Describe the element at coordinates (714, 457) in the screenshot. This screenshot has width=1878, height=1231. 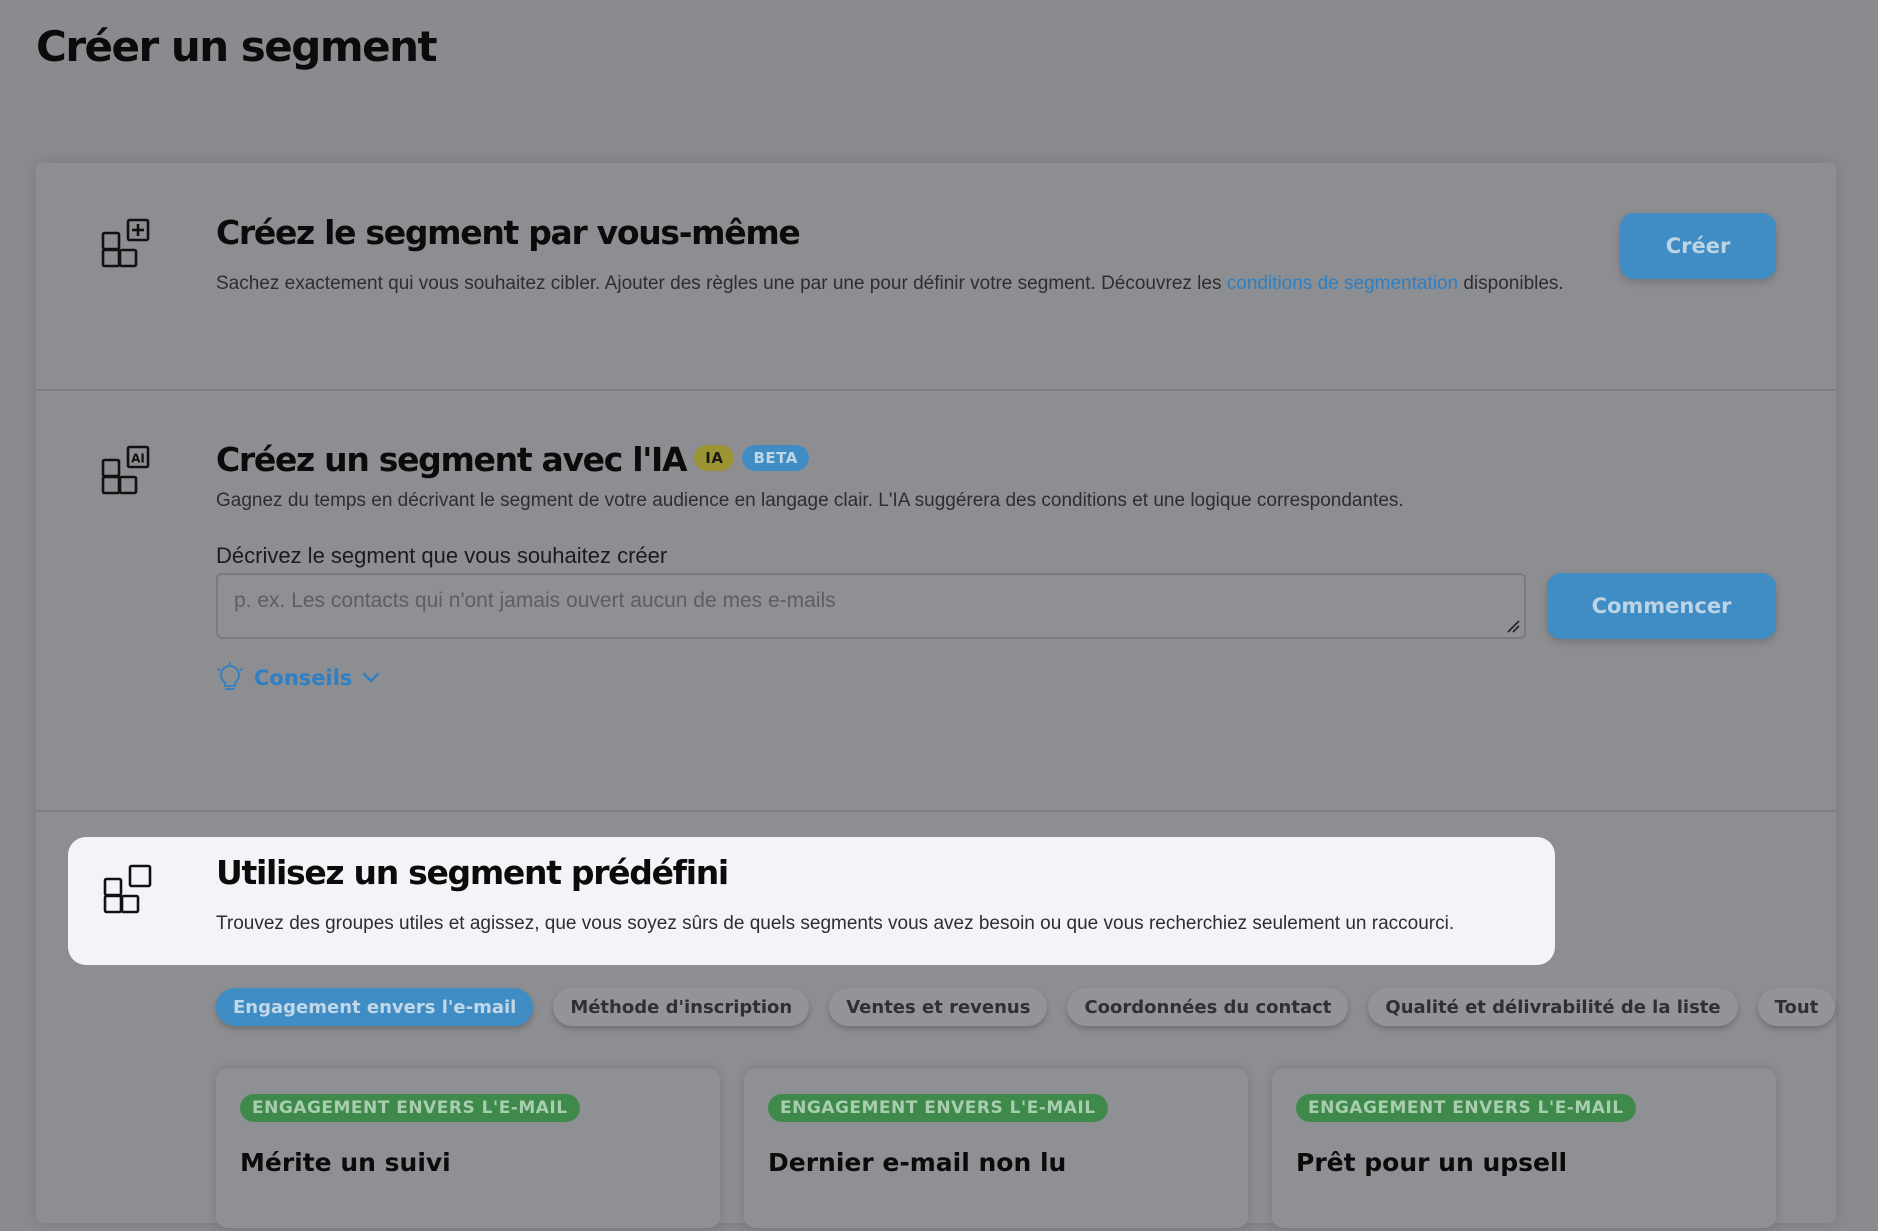
I see `ia-badge: IA` at that location.